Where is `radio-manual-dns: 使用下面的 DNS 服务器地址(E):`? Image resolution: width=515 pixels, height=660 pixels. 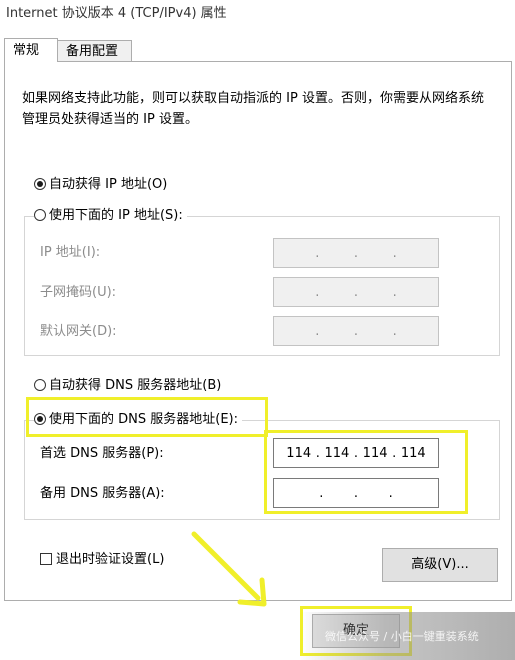
radio-manual-dns: 使用下面的 DNS 服务器地址(E): is located at coordinates (138, 420).